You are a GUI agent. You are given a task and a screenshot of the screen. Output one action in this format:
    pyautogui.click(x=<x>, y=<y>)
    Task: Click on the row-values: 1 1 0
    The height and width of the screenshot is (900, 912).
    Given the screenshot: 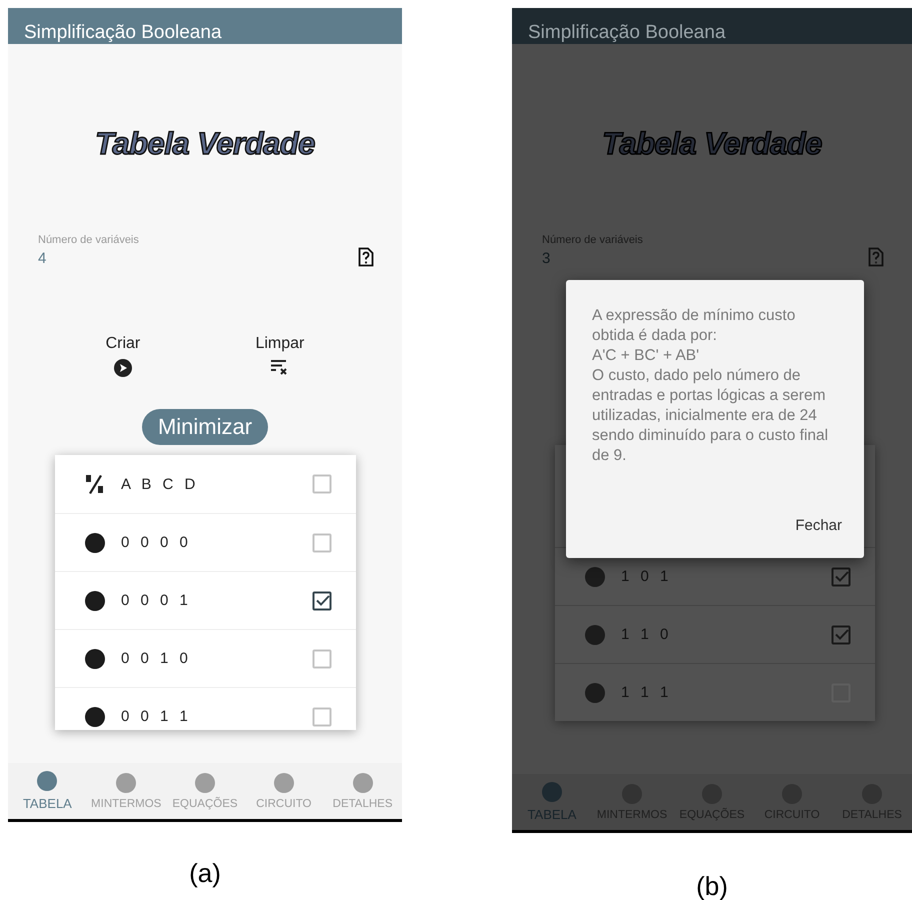 What is the action you would take?
    pyautogui.click(x=645, y=634)
    